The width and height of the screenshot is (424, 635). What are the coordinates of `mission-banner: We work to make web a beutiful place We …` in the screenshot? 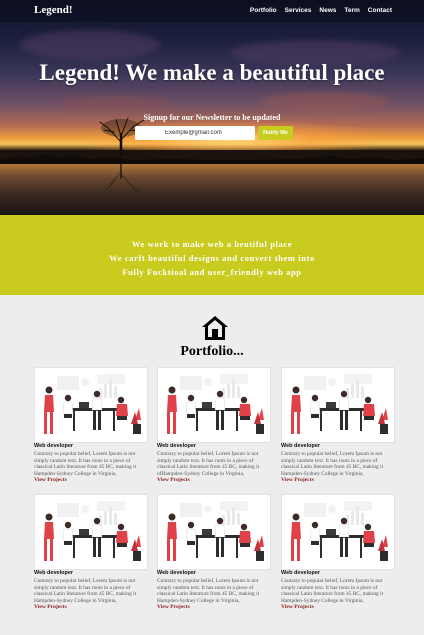 It's located at (212, 255).